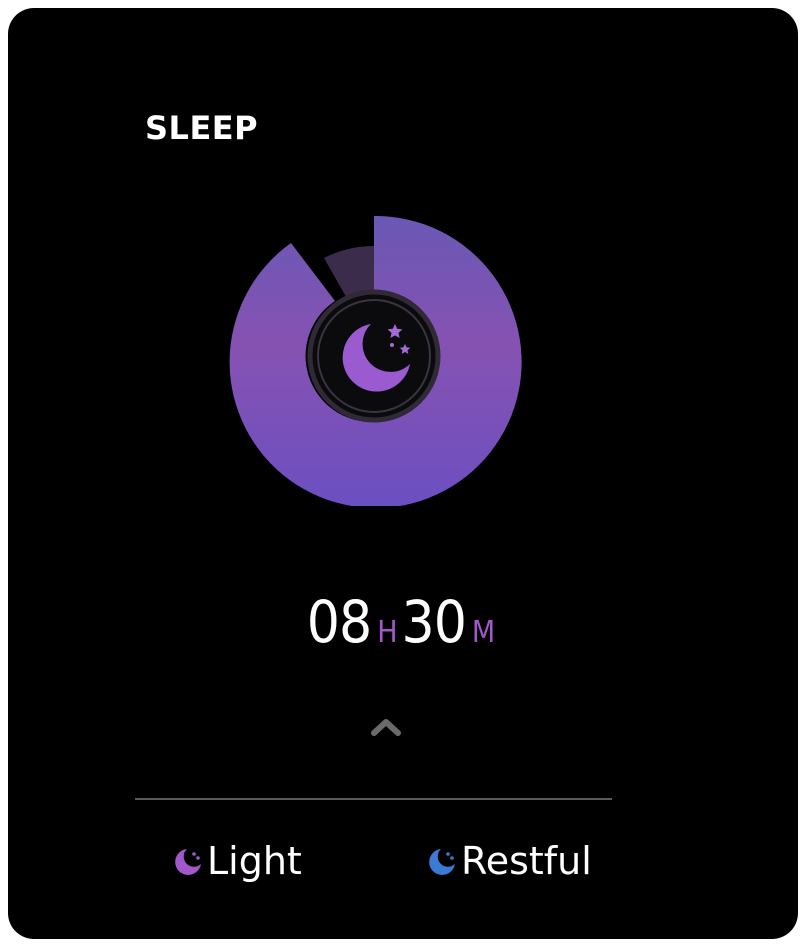 Image resolution: width=806 pixels, height=947 pixels. What do you see at coordinates (202, 128) in the screenshot?
I see `page-title: SLEEP` at bounding box center [202, 128].